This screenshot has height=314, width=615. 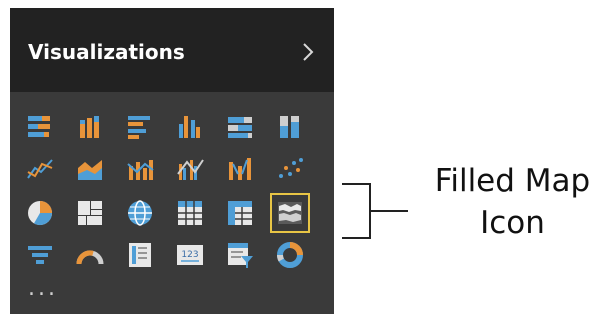 What do you see at coordinates (90, 255) in the screenshot?
I see `gauge-icon` at bounding box center [90, 255].